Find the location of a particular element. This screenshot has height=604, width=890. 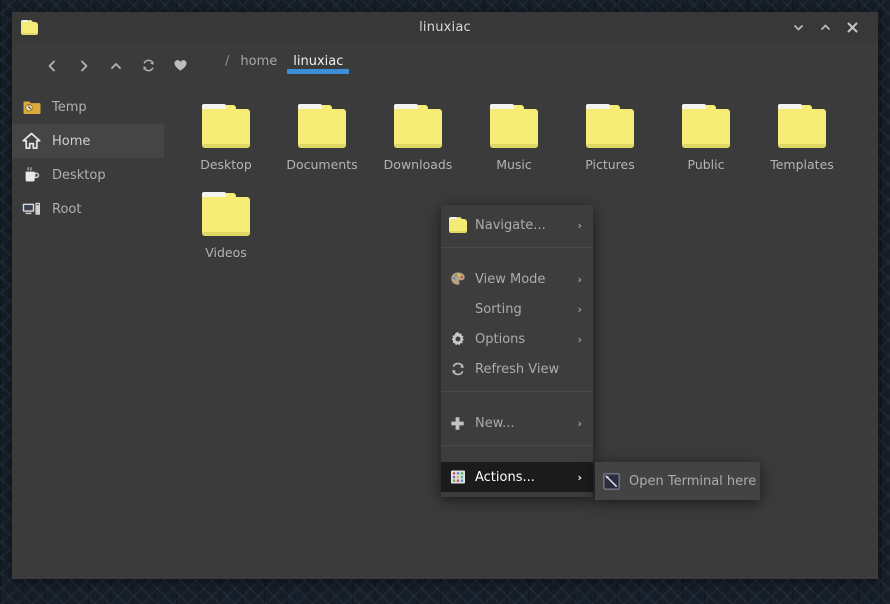

file-label: Music is located at coordinates (514, 164).